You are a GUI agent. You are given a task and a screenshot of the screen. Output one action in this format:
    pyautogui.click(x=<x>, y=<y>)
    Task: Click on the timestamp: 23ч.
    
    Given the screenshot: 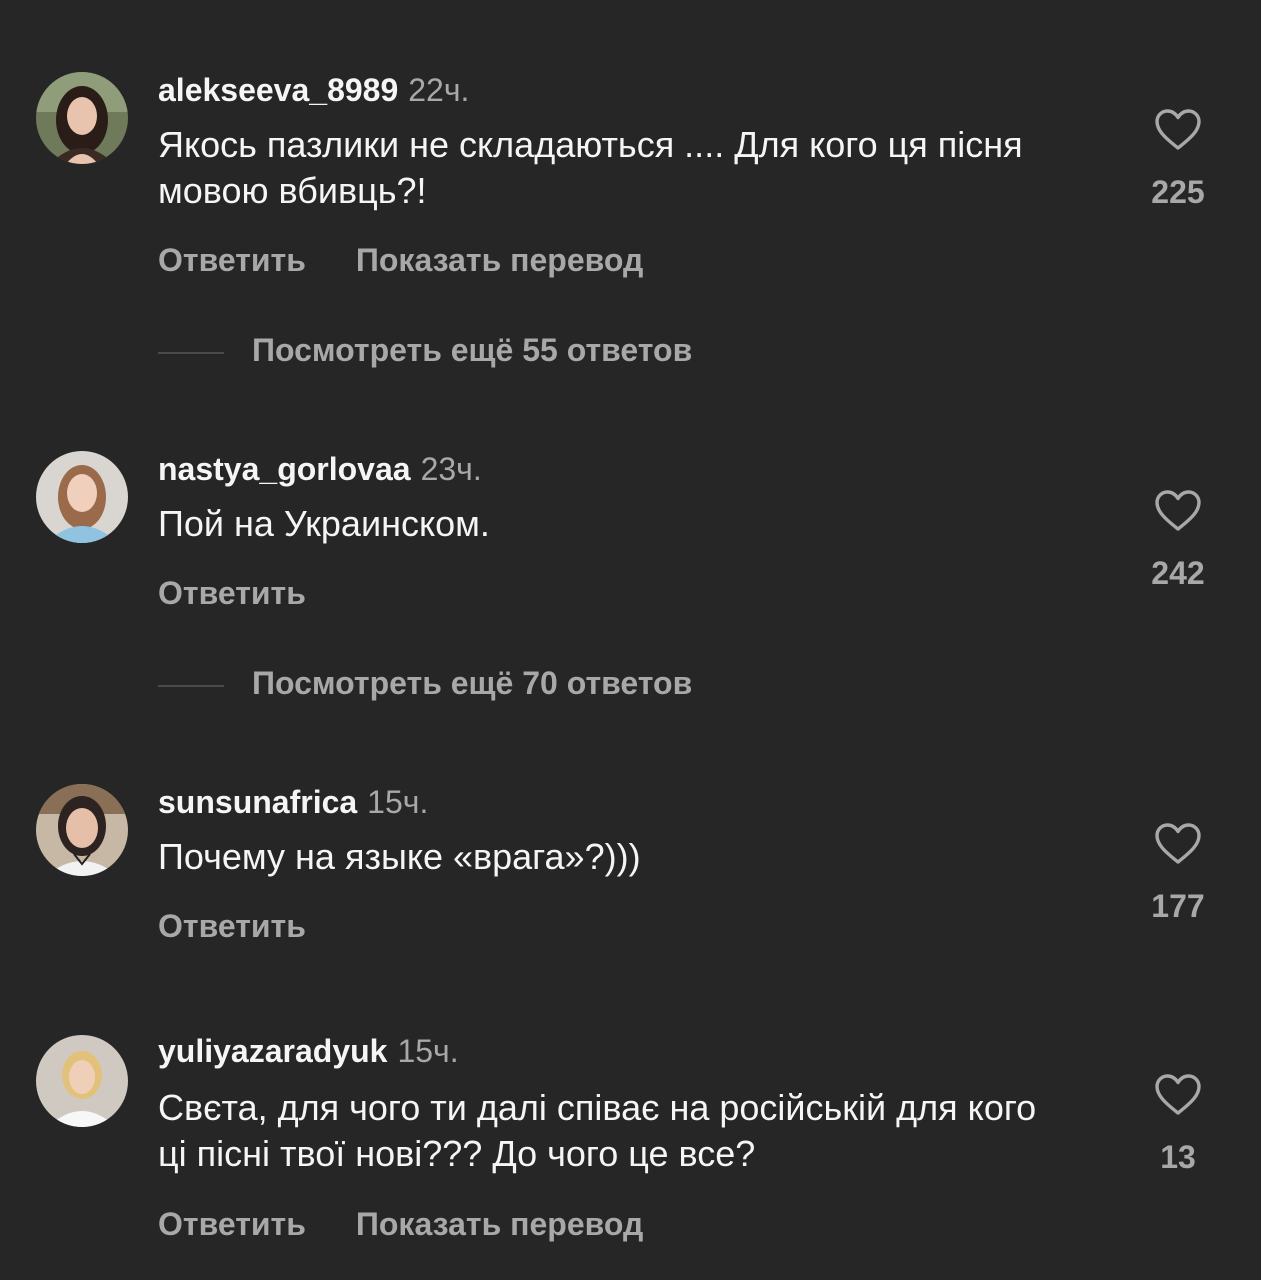 What is the action you would take?
    pyautogui.click(x=451, y=469)
    